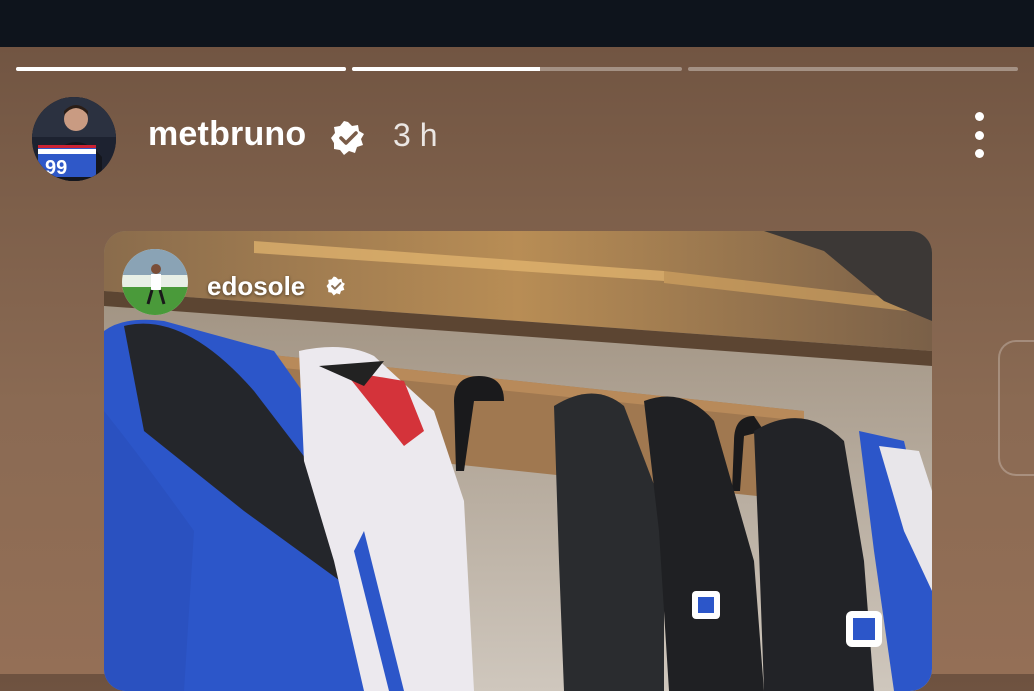  I want to click on svg-text: 99, so click(56, 168).